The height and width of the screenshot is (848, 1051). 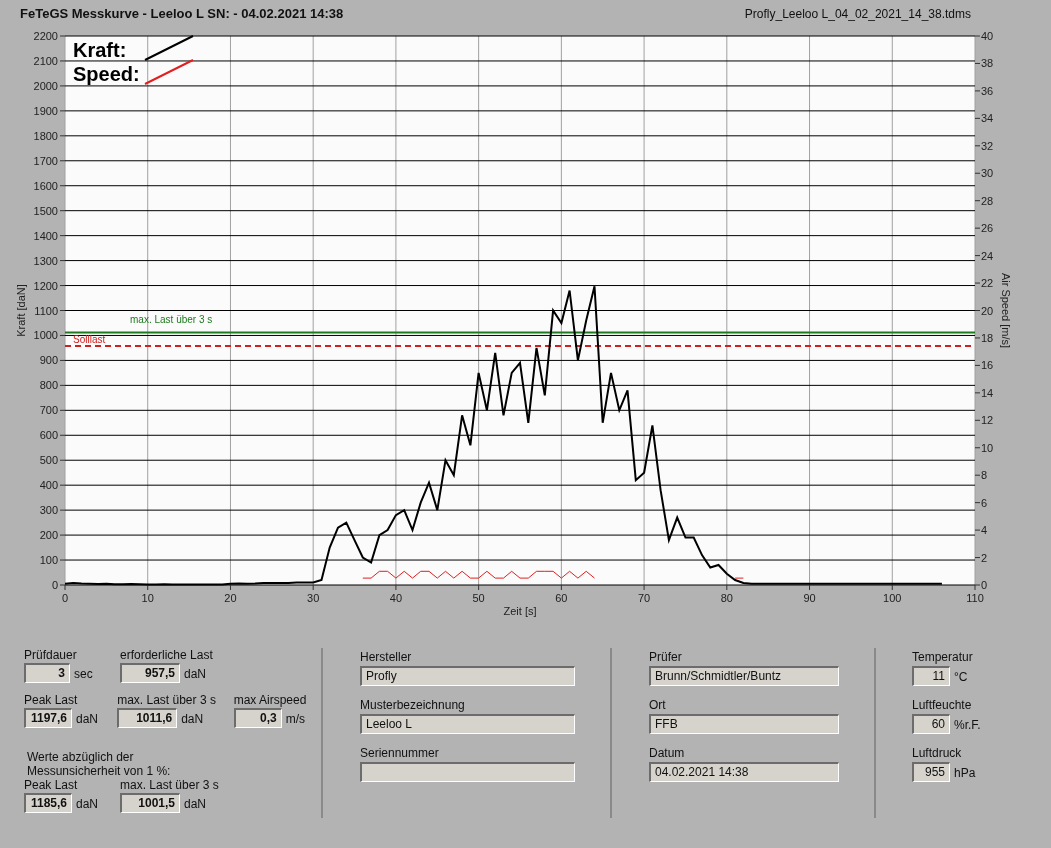 What do you see at coordinates (987, 200) in the screenshot?
I see `y2-tick-label: 28` at bounding box center [987, 200].